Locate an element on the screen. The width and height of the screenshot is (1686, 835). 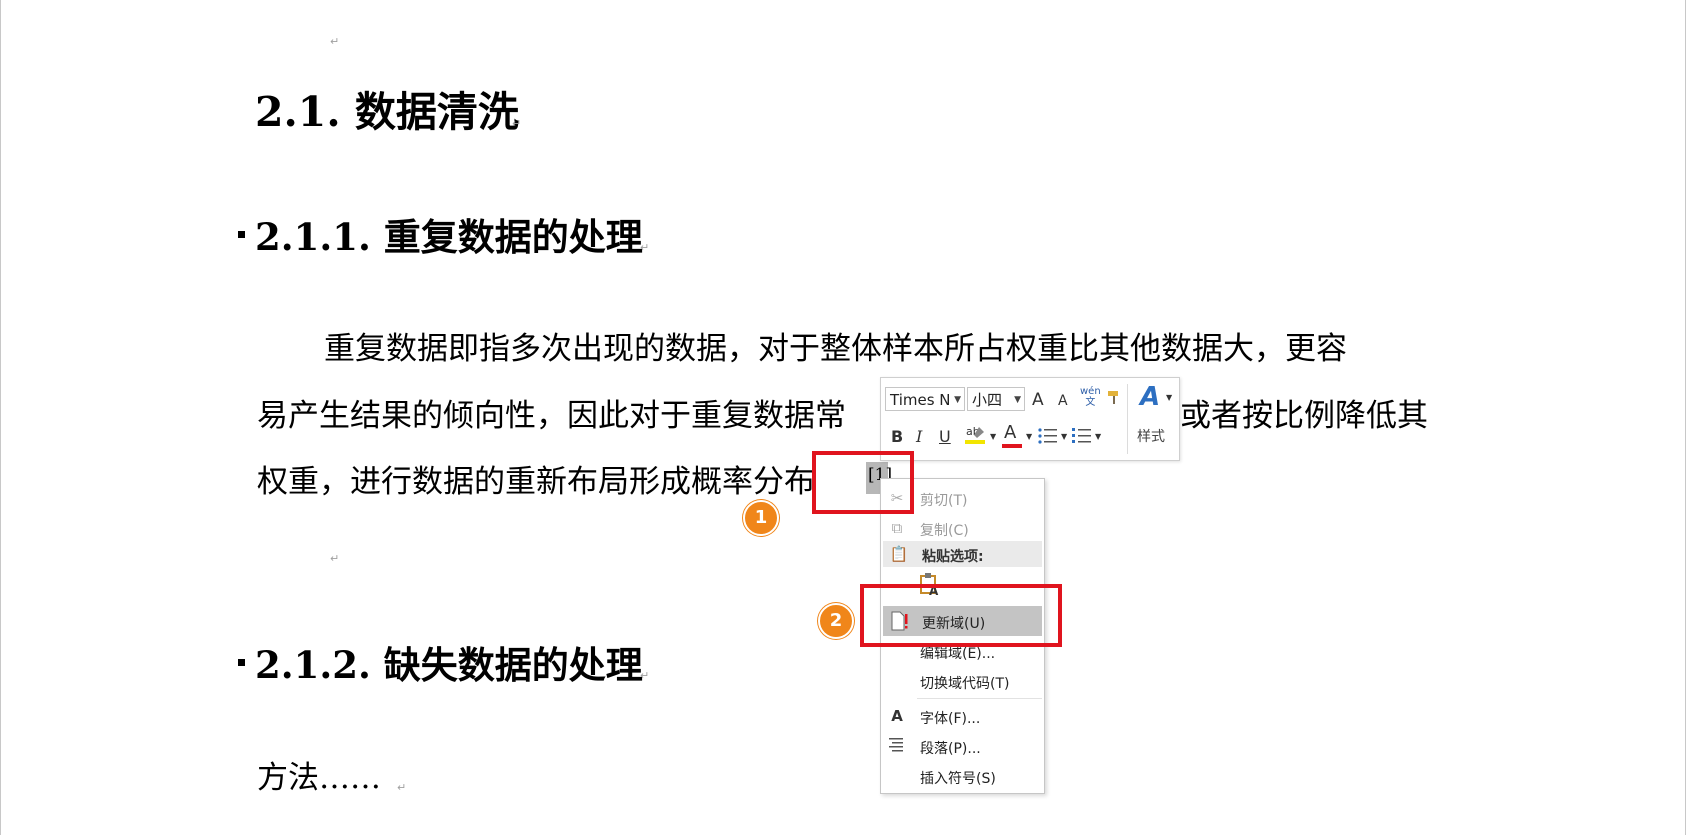
annotation-box-update-field is located at coordinates (961, 615).